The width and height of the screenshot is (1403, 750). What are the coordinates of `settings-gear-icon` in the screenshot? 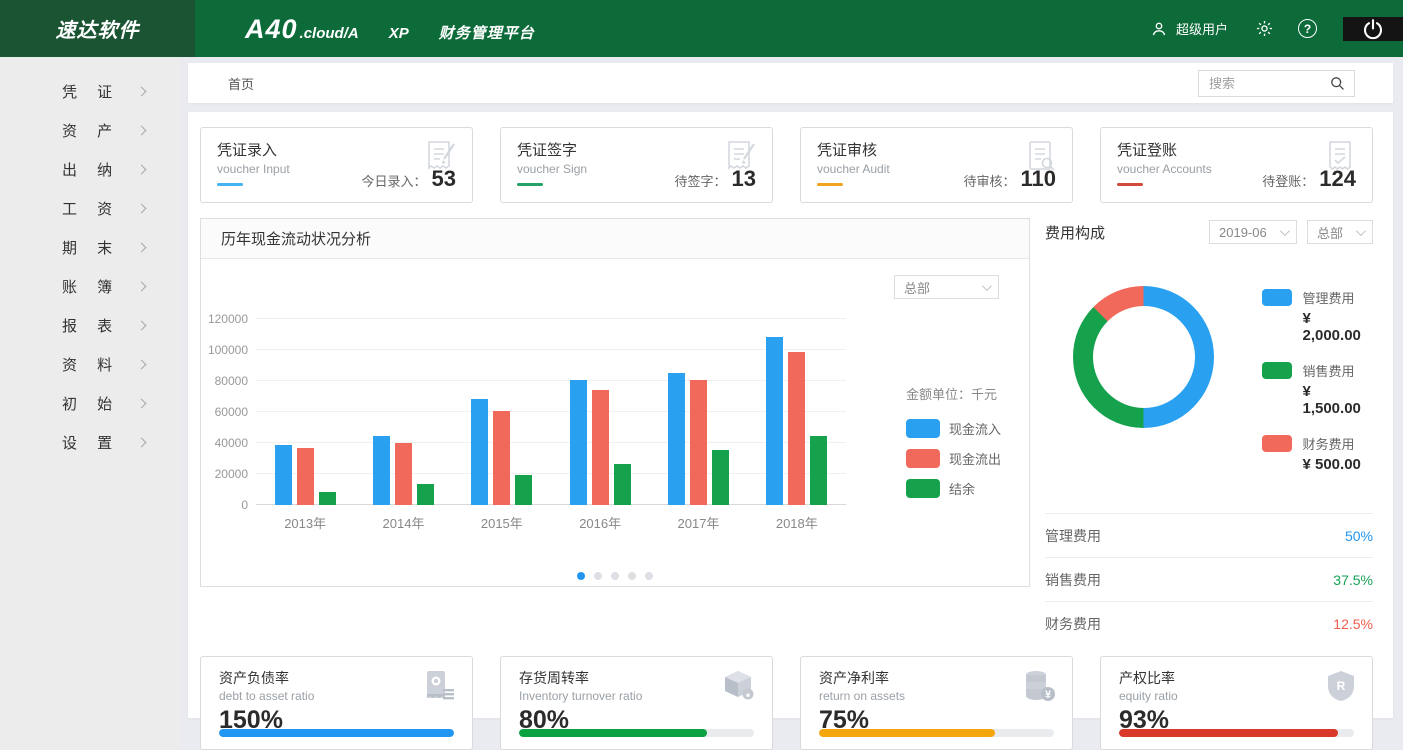 It's located at (1264, 29).